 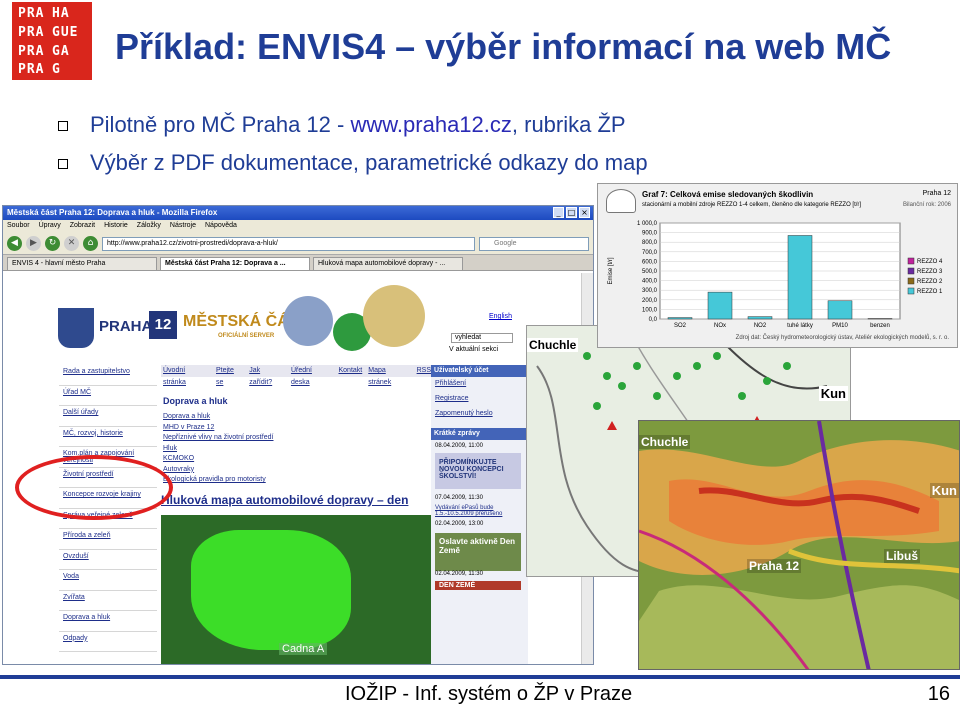 What do you see at coordinates (108, 437) in the screenshot?
I see `nav-item: MČ, rozvoj, historie` at bounding box center [108, 437].